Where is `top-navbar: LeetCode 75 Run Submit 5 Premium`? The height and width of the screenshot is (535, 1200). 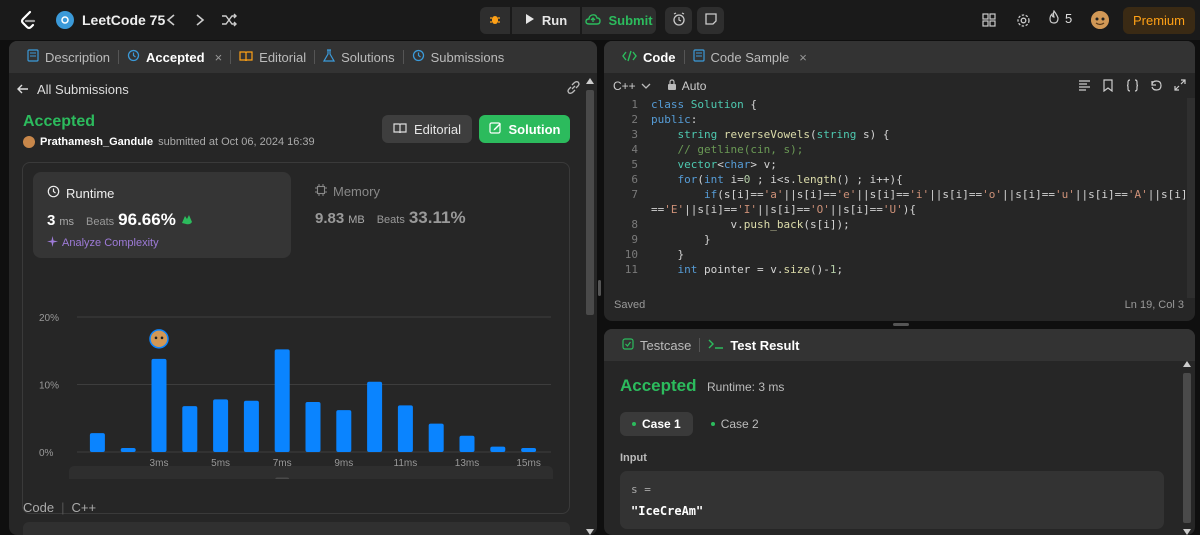
top-navbar: LeetCode 75 Run Submit 5 Premium is located at coordinates (600, 20).